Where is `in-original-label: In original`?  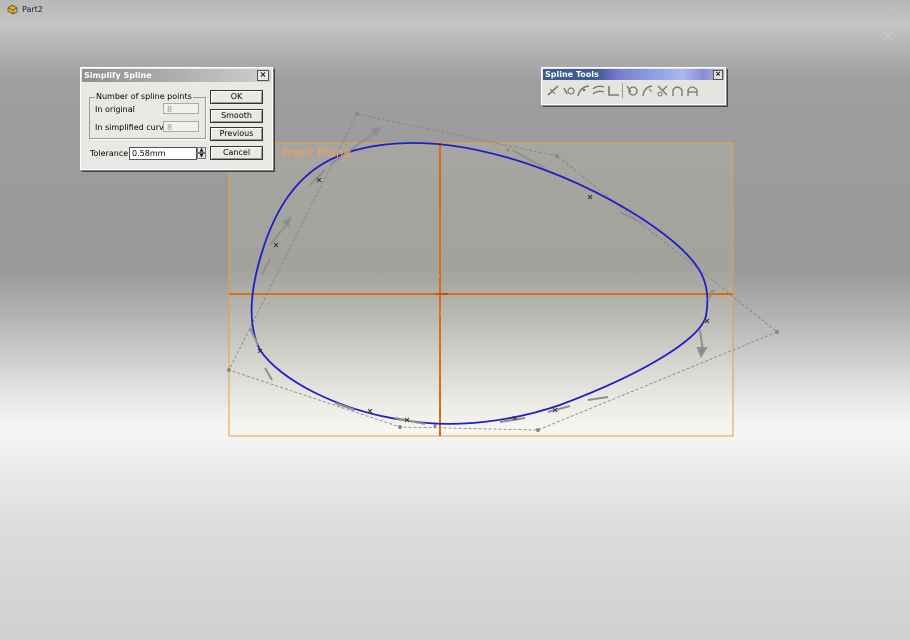
in-original-label: In original is located at coordinates (115, 109).